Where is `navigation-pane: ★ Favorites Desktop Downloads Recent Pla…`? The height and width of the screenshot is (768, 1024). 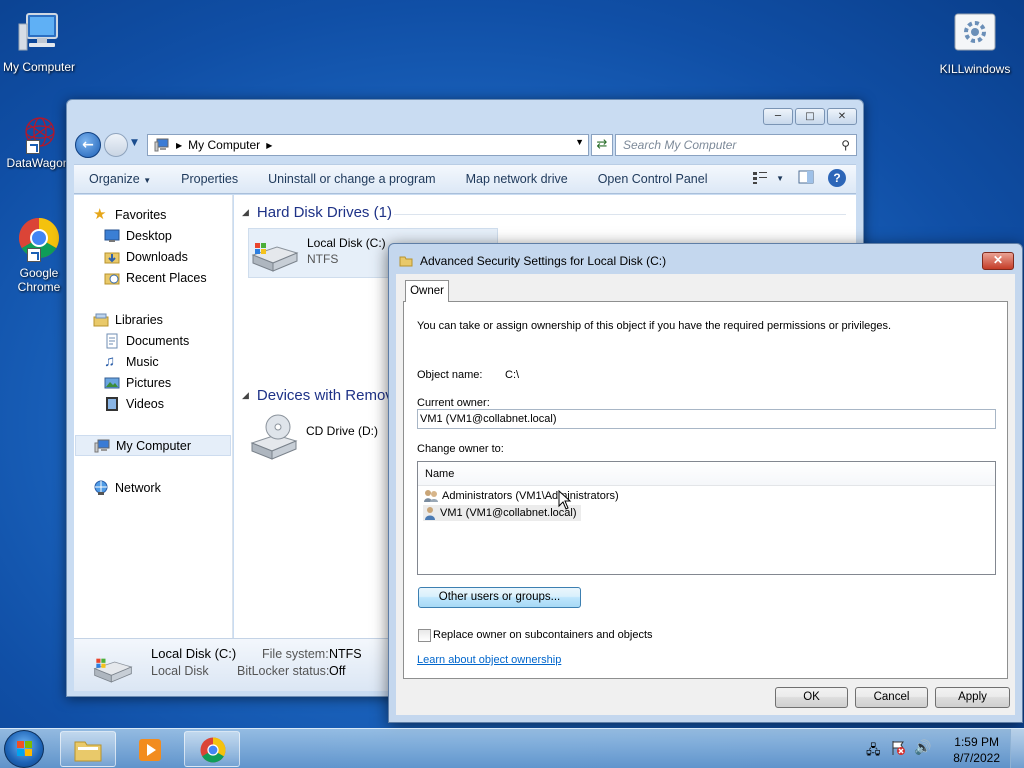
navigation-pane: ★ Favorites Desktop Downloads Recent Pla… is located at coordinates (153, 416).